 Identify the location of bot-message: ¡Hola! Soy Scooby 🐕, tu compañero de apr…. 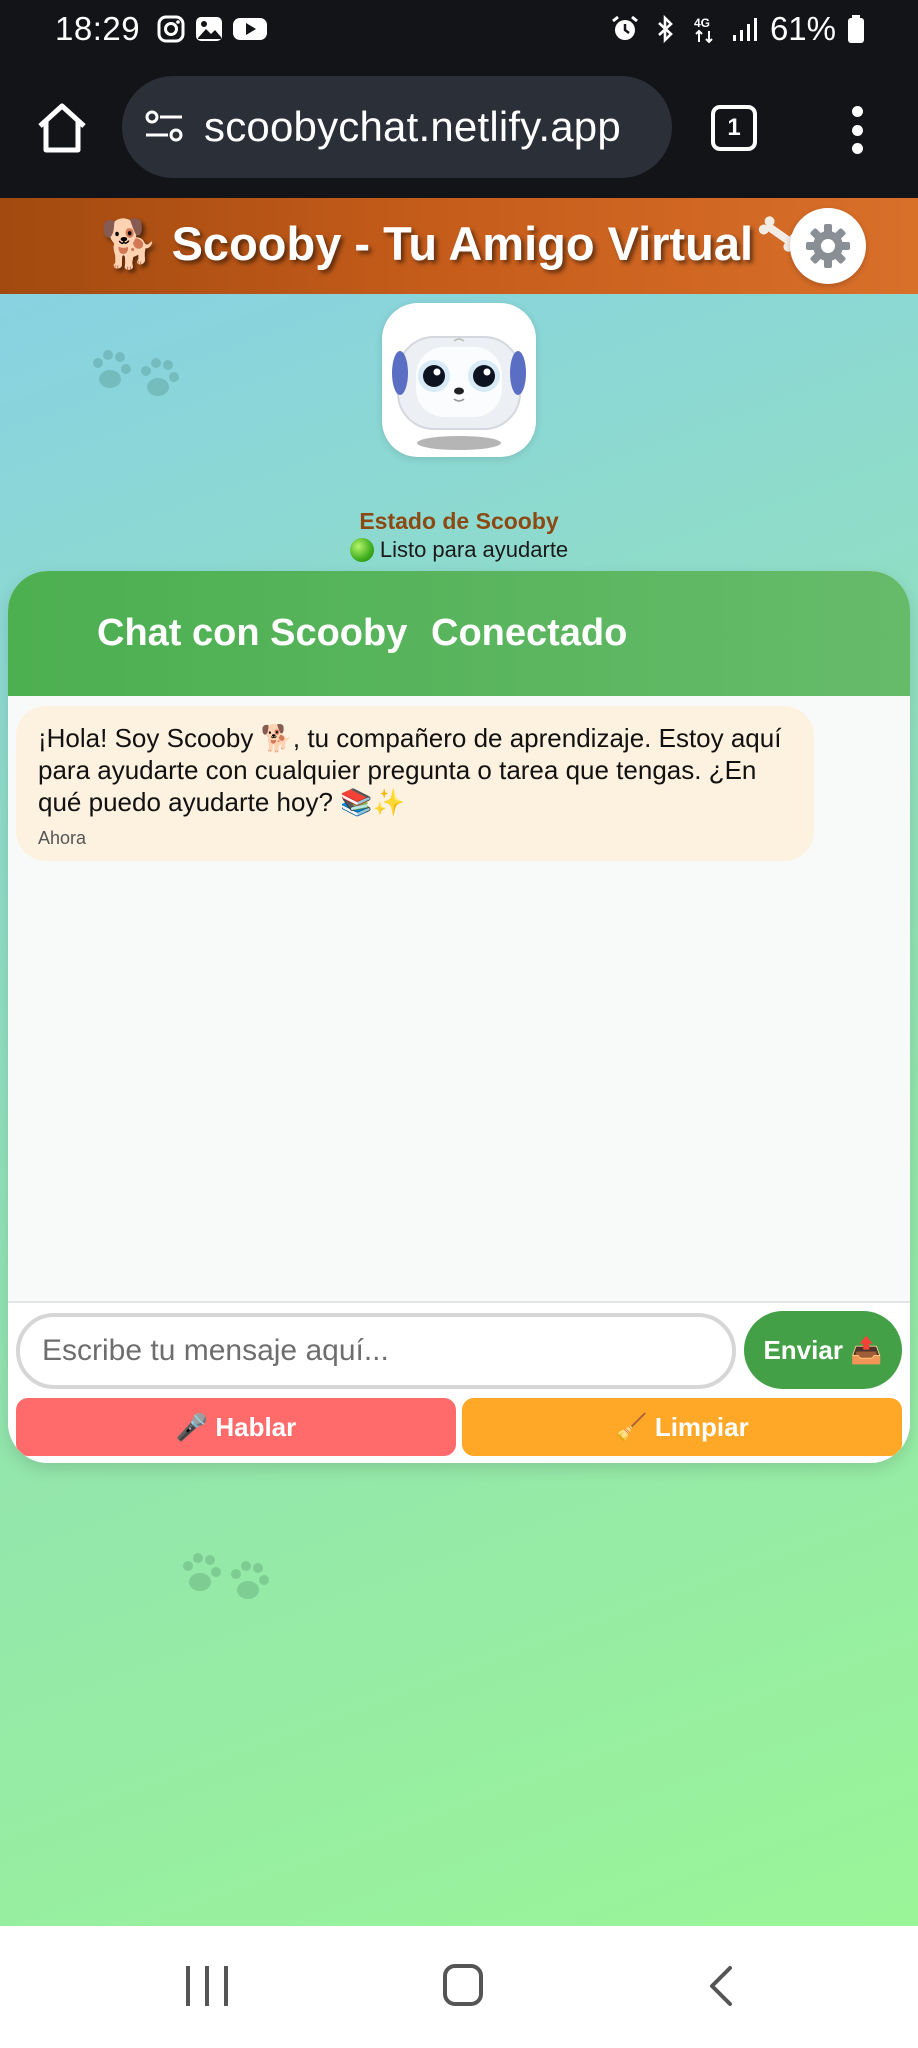
(415, 783).